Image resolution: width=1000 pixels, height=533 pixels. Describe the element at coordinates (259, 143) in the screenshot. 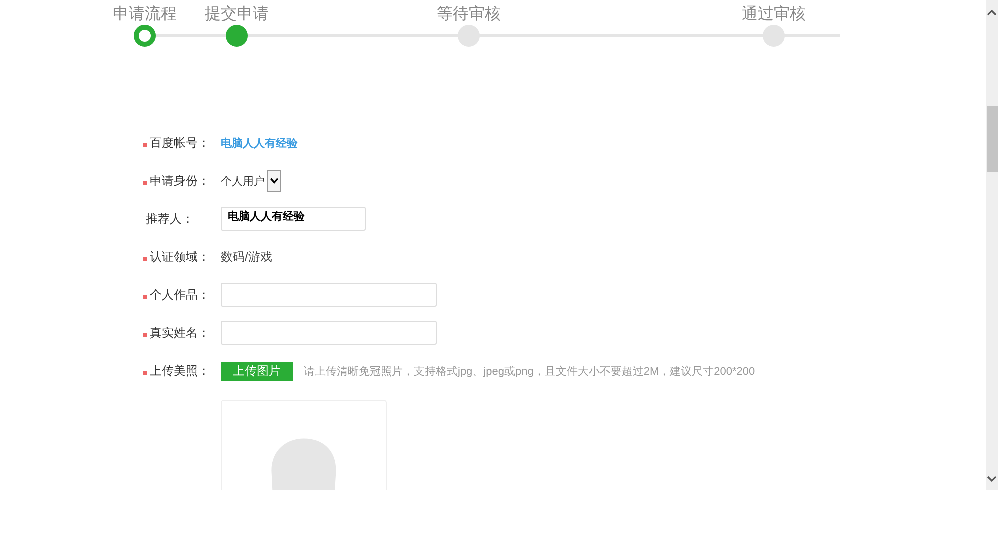

I see `account-name: 电脑人人有经验` at that location.